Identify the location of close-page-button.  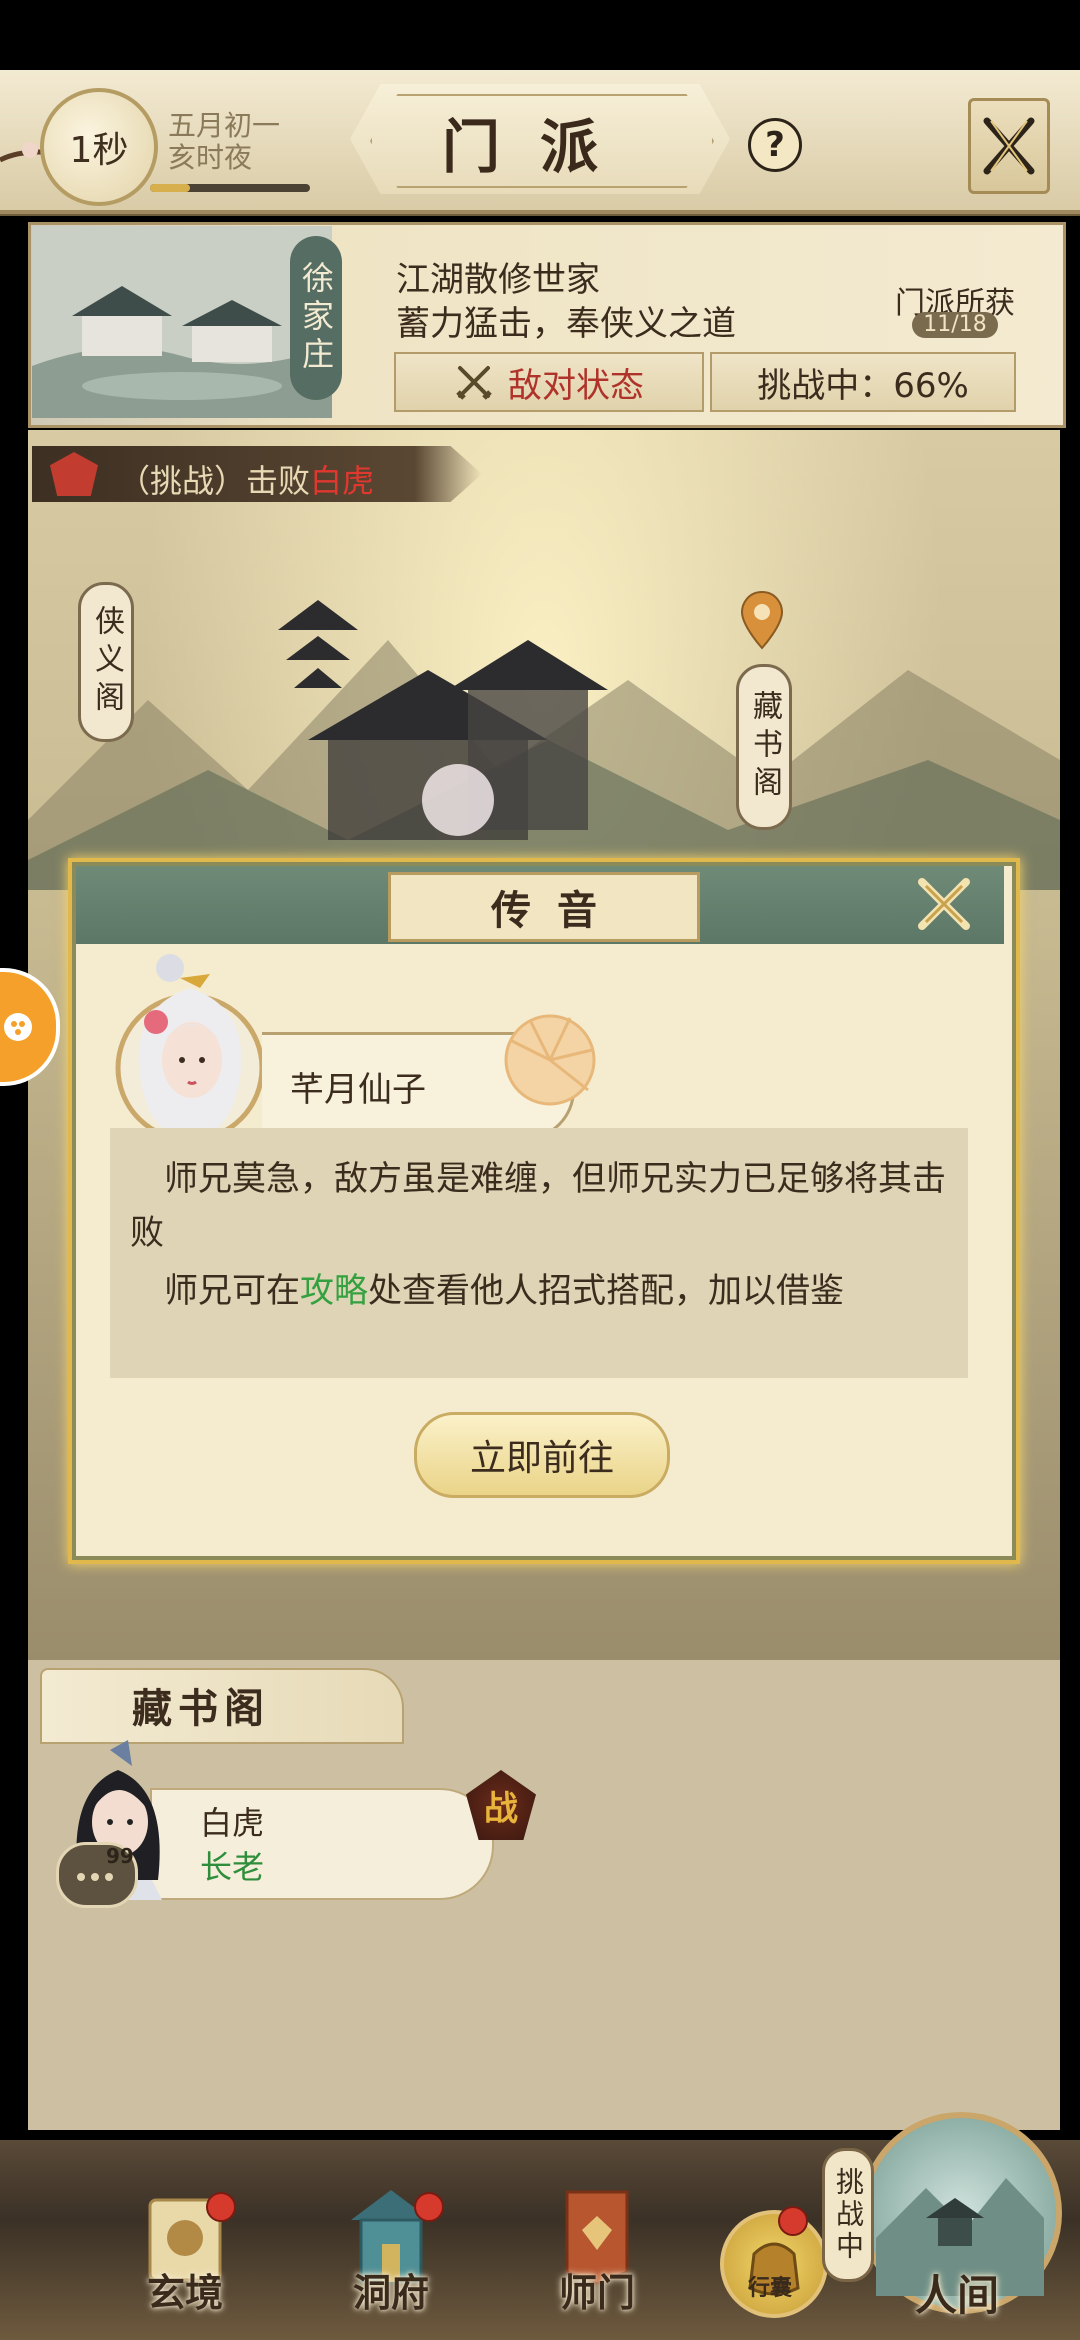
(1009, 146).